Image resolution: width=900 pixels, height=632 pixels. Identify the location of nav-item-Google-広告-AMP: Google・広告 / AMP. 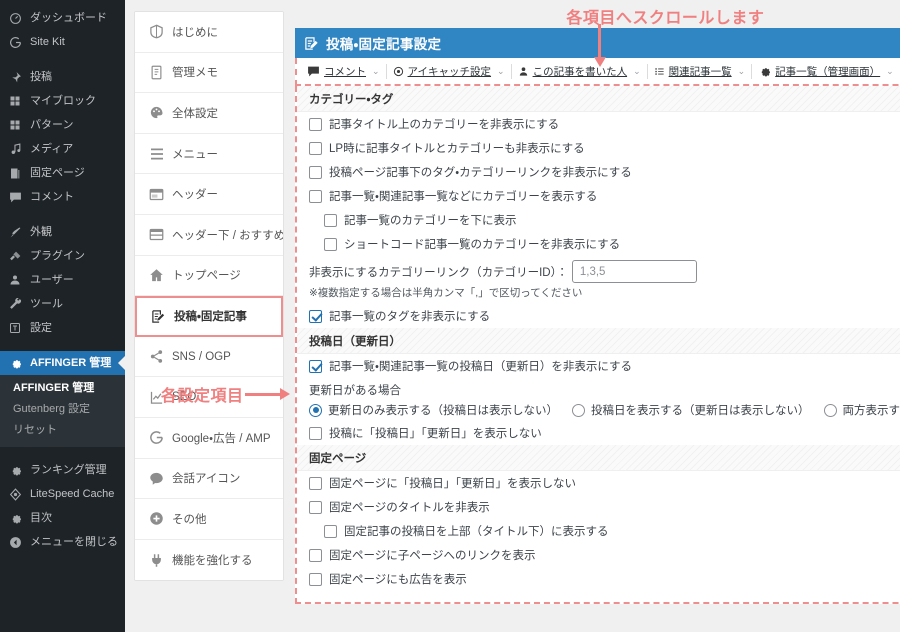
(209, 438).